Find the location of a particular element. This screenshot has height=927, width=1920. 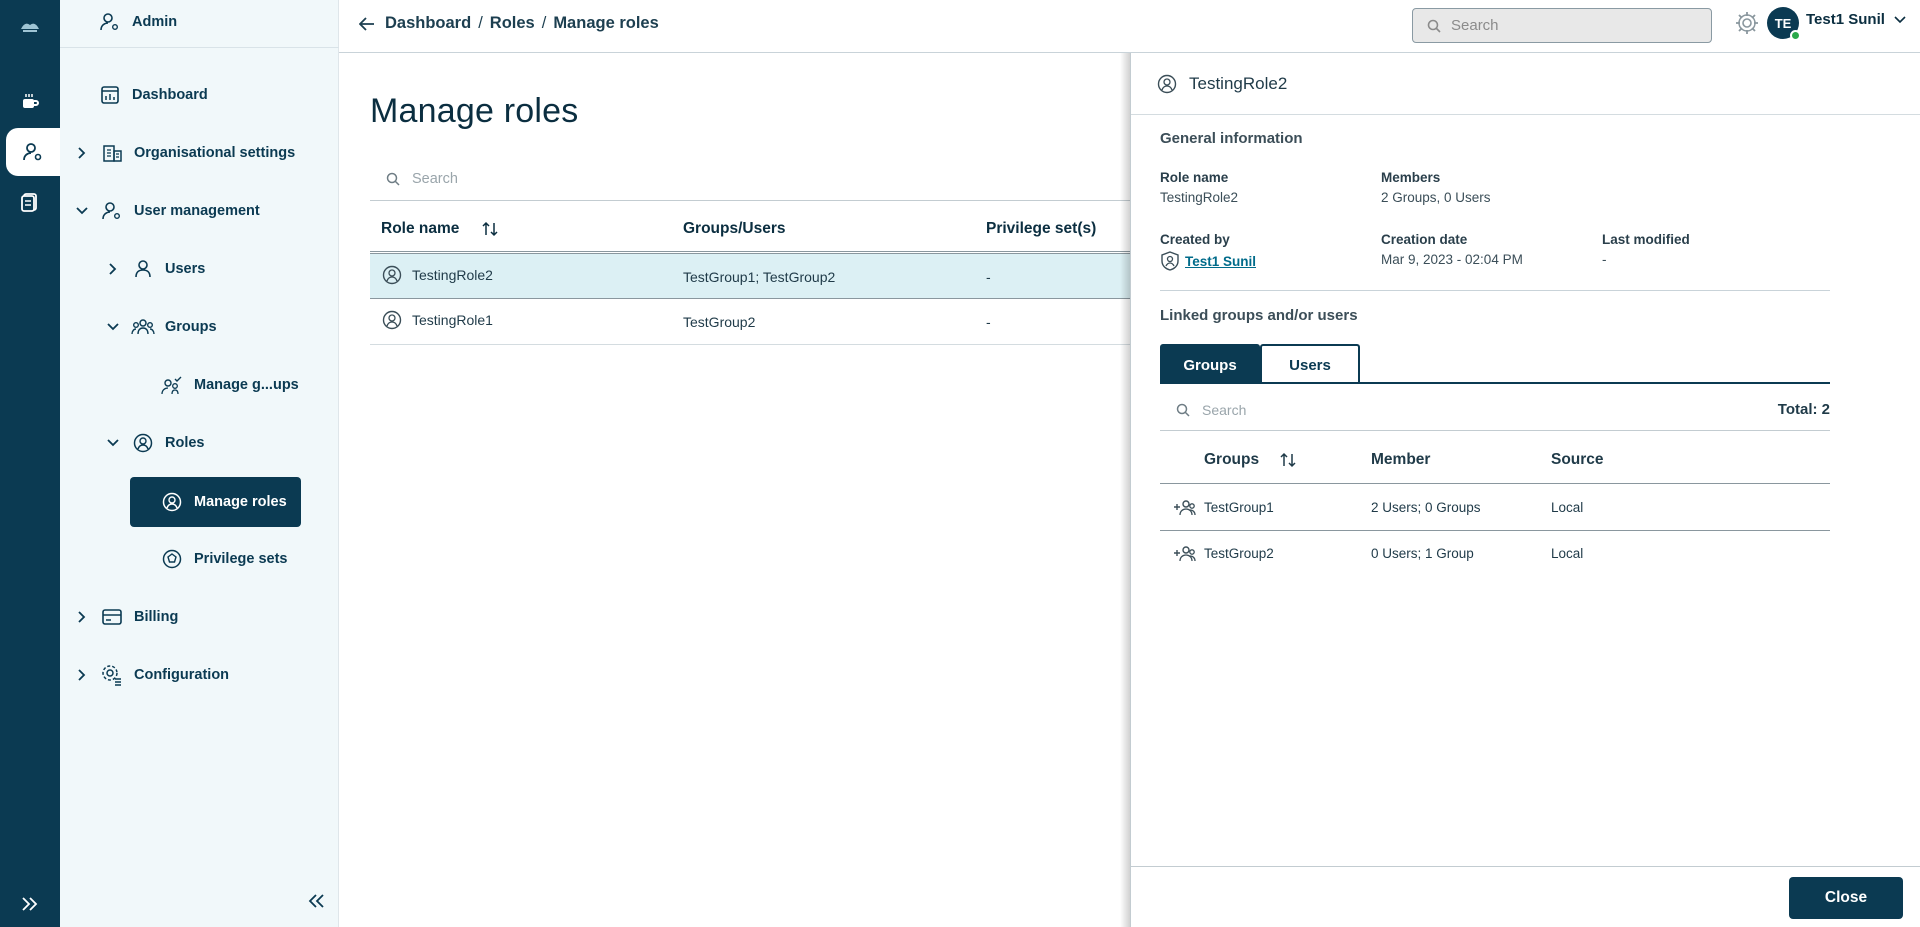

general-information-title: General information is located at coordinates (1231, 138).